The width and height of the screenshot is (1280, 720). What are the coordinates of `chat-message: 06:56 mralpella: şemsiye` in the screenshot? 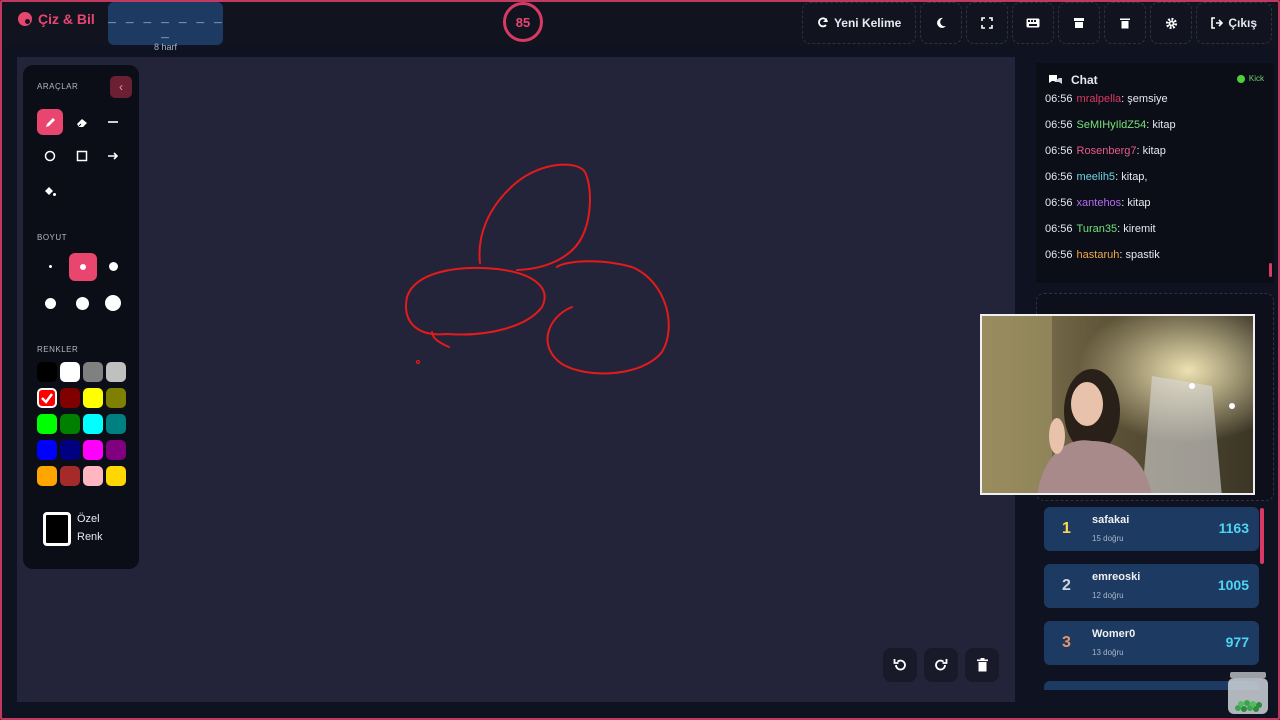 It's located at (1157, 106).